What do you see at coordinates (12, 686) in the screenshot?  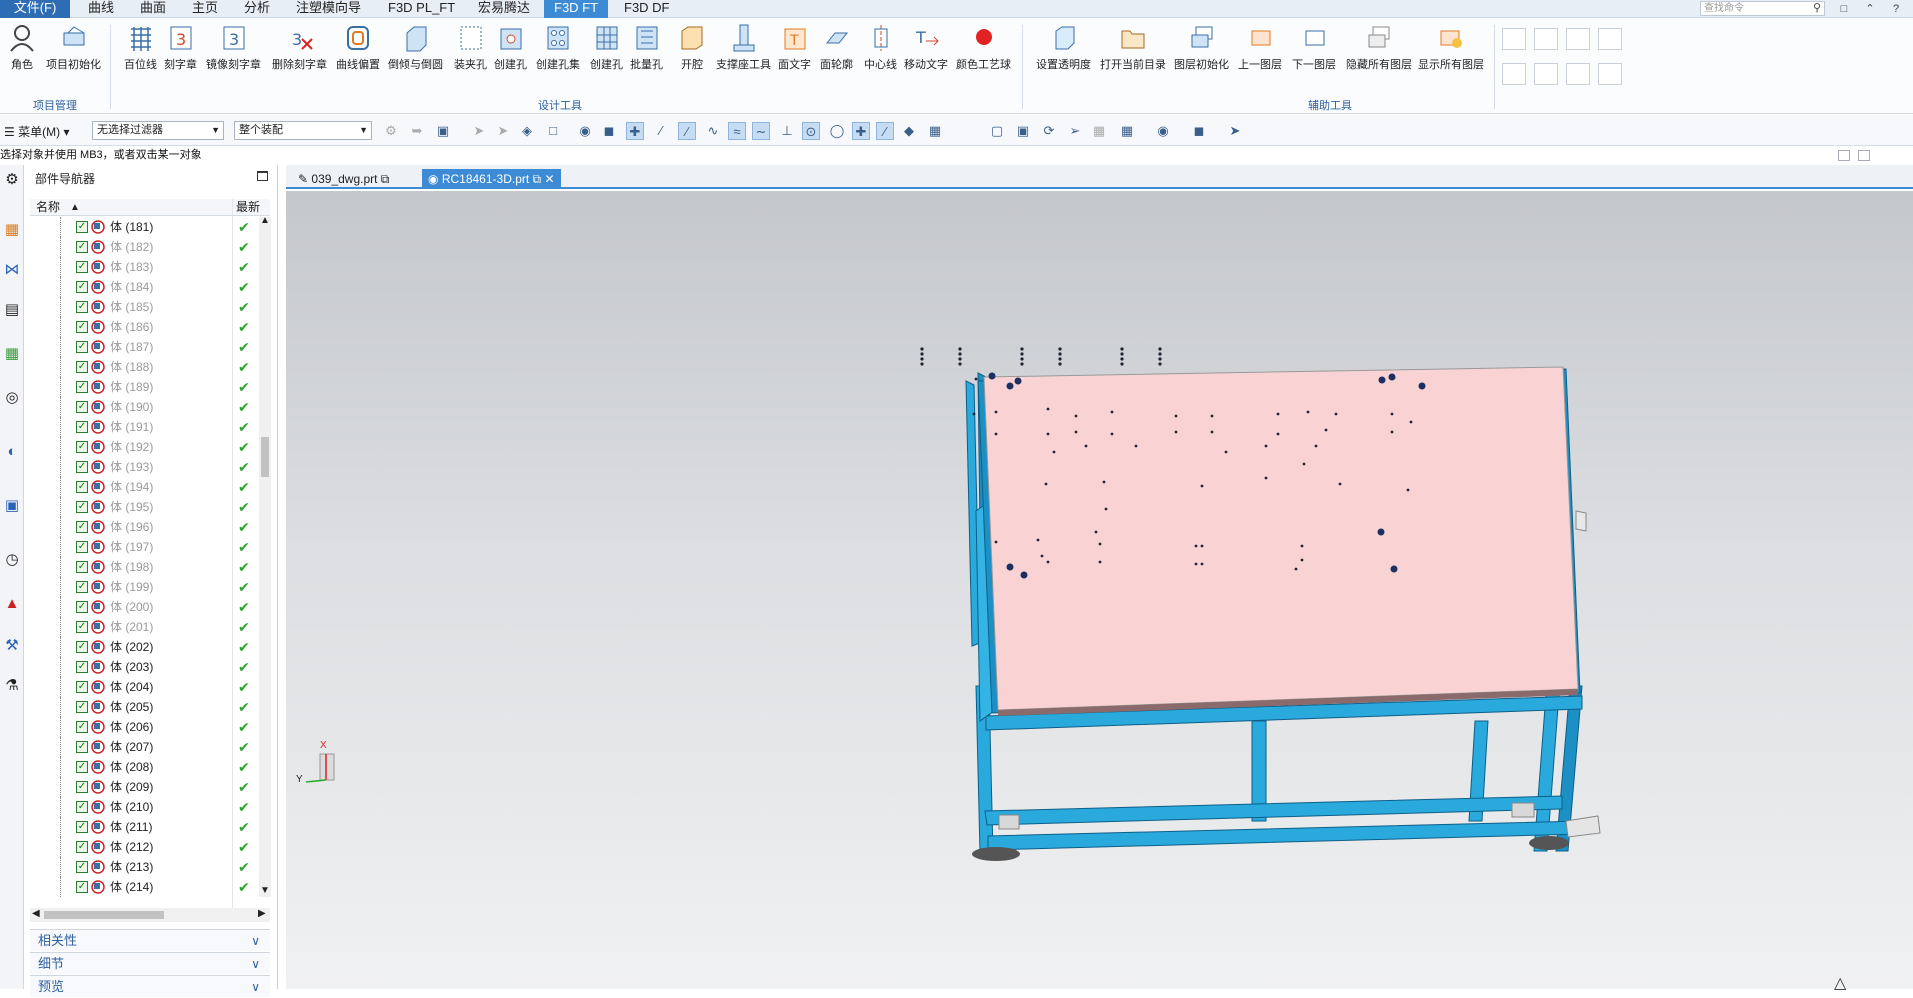 I see `roles-icon: ⚗` at bounding box center [12, 686].